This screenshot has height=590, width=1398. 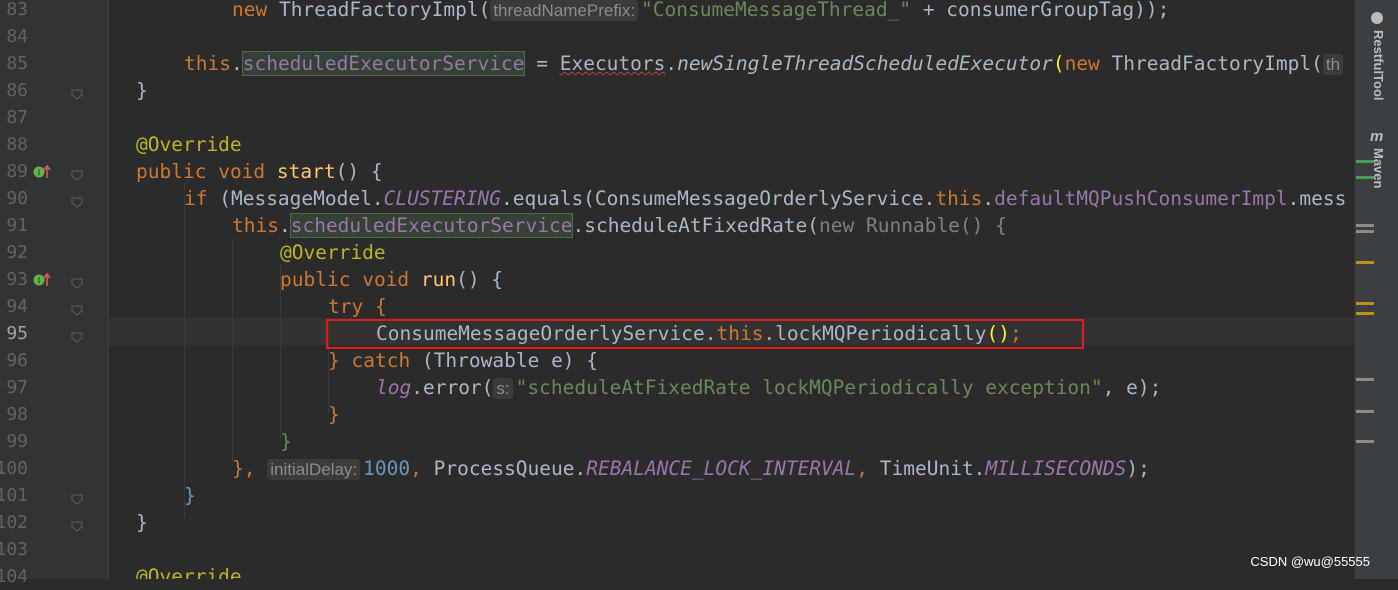 I want to click on line-number: 103, so click(x=14, y=549).